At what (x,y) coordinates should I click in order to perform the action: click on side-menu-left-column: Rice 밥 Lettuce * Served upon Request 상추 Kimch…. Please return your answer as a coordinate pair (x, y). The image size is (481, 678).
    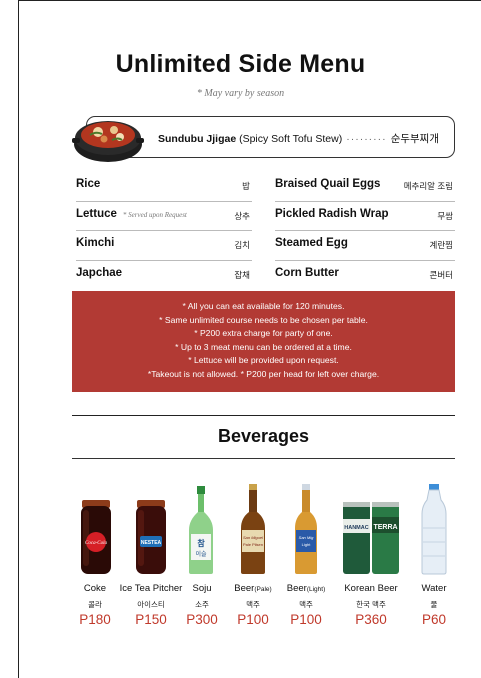
    Looking at the image, I should click on (164, 231).